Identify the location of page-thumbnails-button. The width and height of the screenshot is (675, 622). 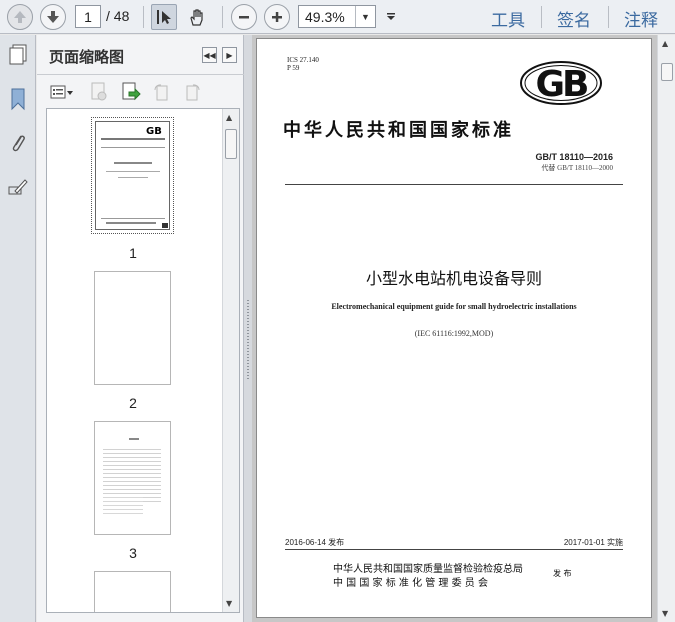
(18, 55).